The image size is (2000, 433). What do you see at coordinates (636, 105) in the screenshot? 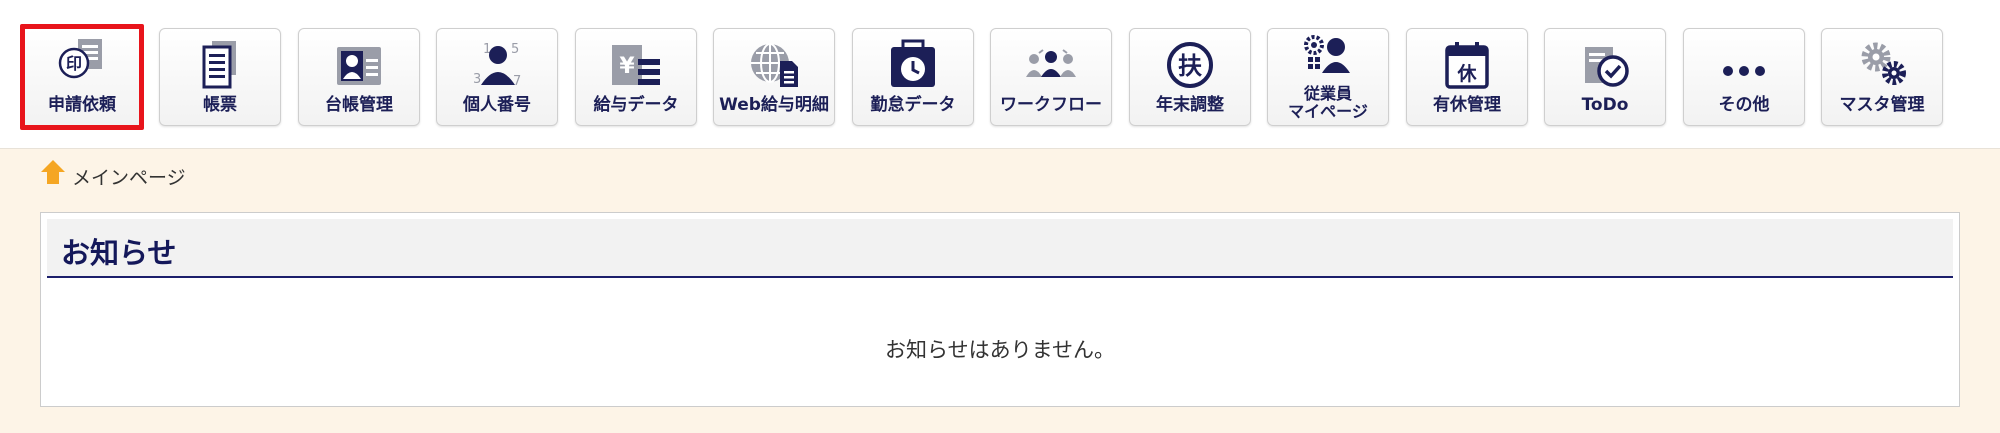
I see `toolbar-label: 給与データ` at bounding box center [636, 105].